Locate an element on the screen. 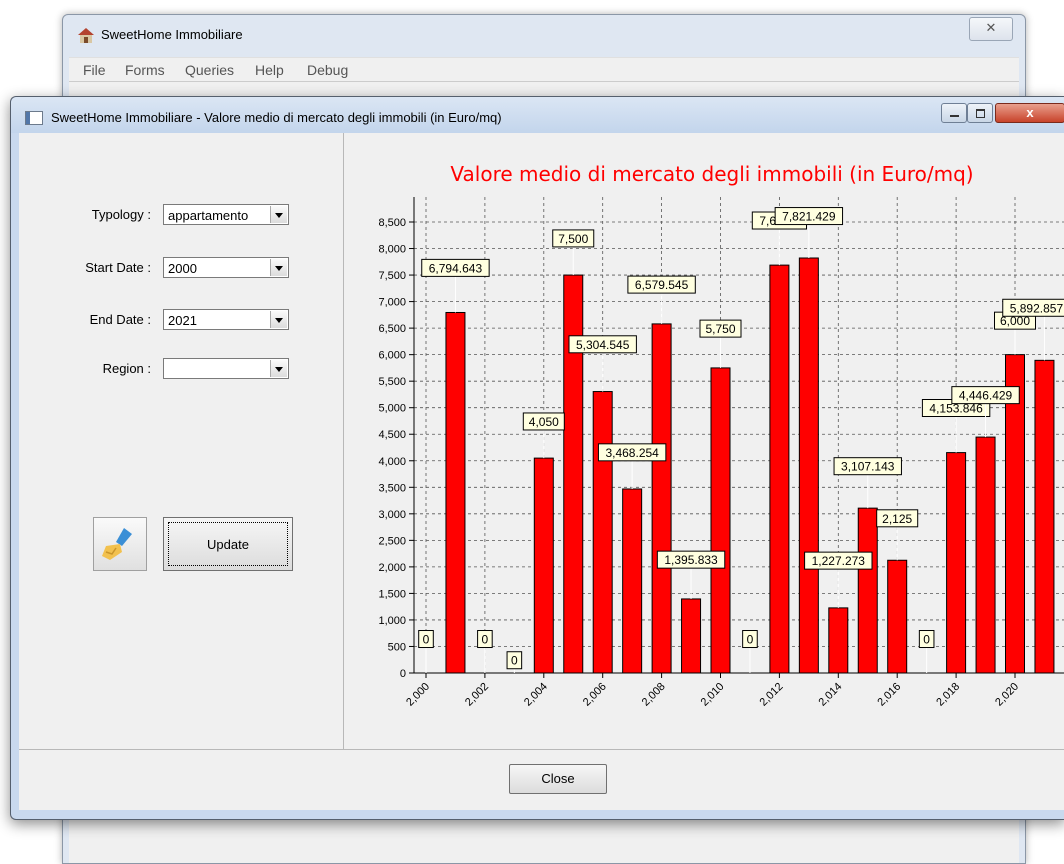 The width and height of the screenshot is (1064, 864). typology-select: appartamento is located at coordinates (226, 214).